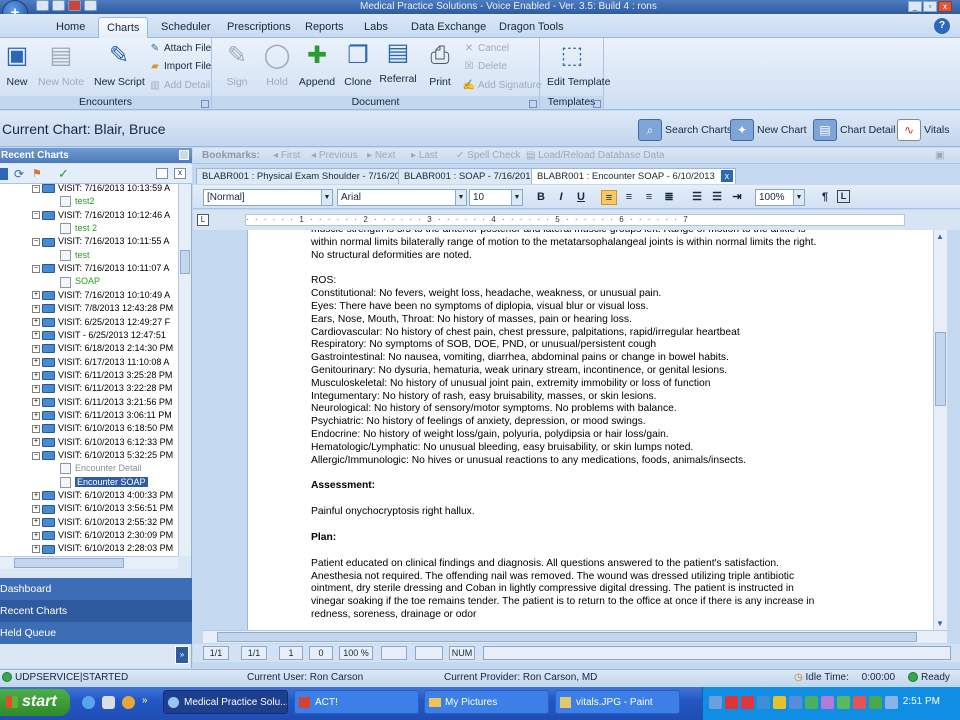 The height and width of the screenshot is (720, 960). Describe the element at coordinates (205, 104) in the screenshot. I see `encounters-launcher-icon` at that location.